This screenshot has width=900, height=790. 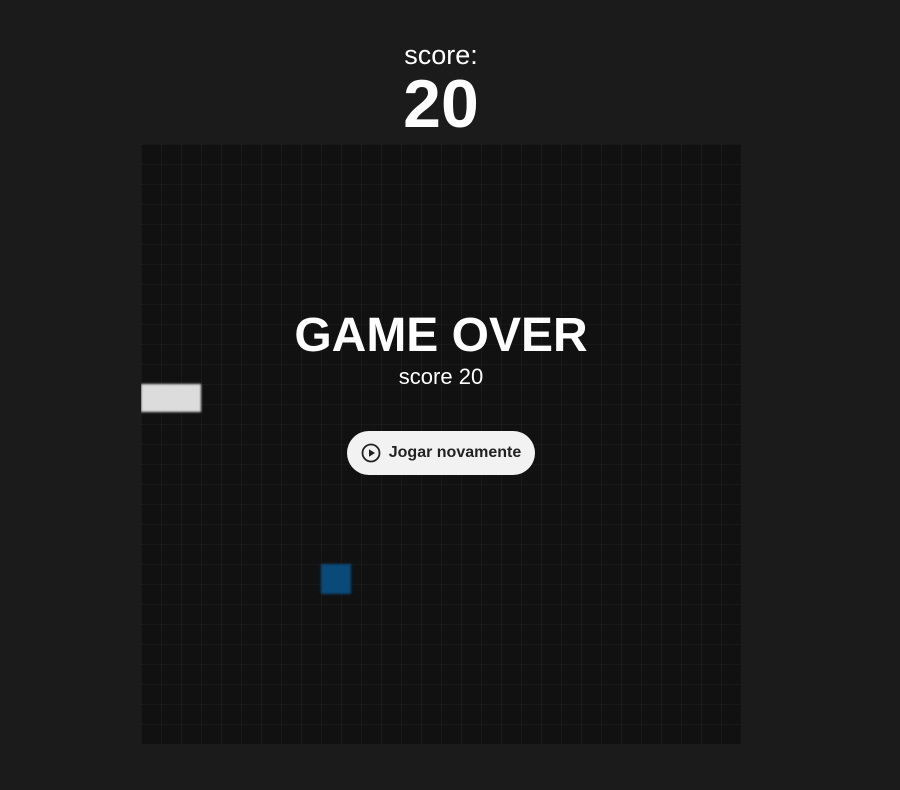 I want to click on score-value: 20, so click(x=441, y=104).